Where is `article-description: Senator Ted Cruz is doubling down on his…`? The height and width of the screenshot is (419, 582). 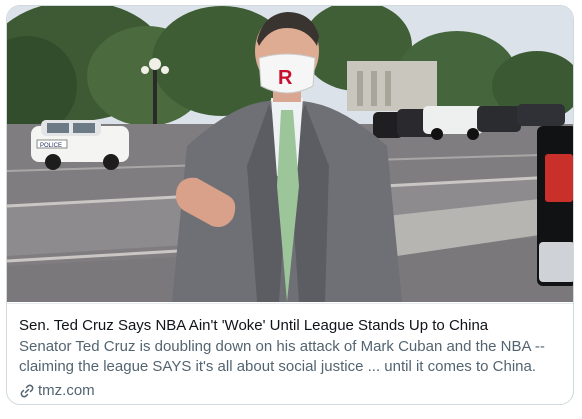
article-description: Senator Ted Cruz is doubling down on his… is located at coordinates (282, 356).